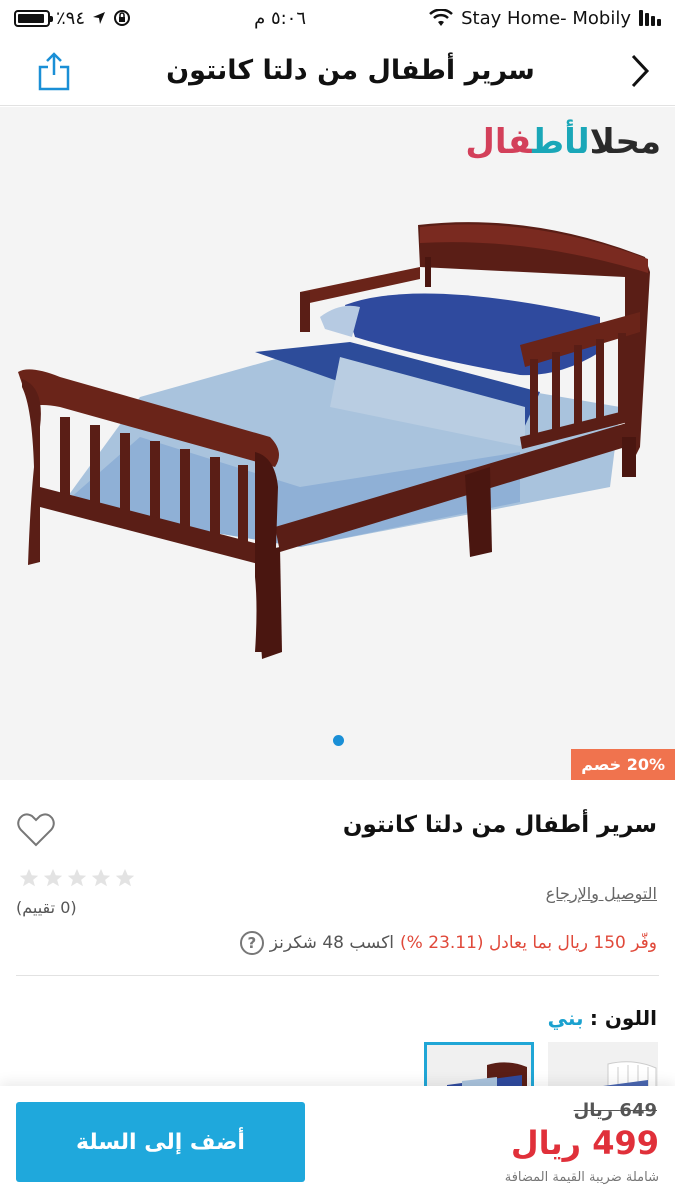  Describe the element at coordinates (337, 18) in the screenshot. I see `status-bar: ٪٩٤ ٥:٠٦ م Stay Home- Mobily` at that location.